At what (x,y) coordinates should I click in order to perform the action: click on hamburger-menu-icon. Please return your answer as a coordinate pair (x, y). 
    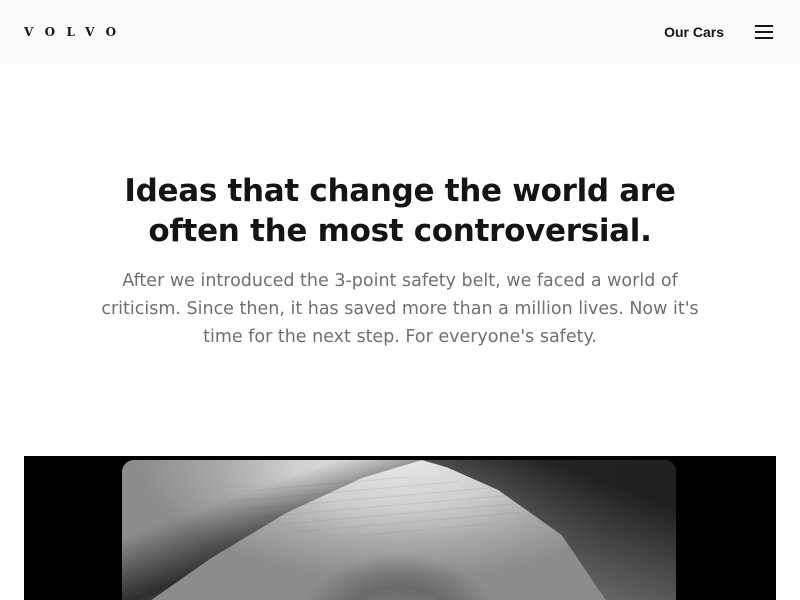
    Looking at the image, I should click on (764, 32).